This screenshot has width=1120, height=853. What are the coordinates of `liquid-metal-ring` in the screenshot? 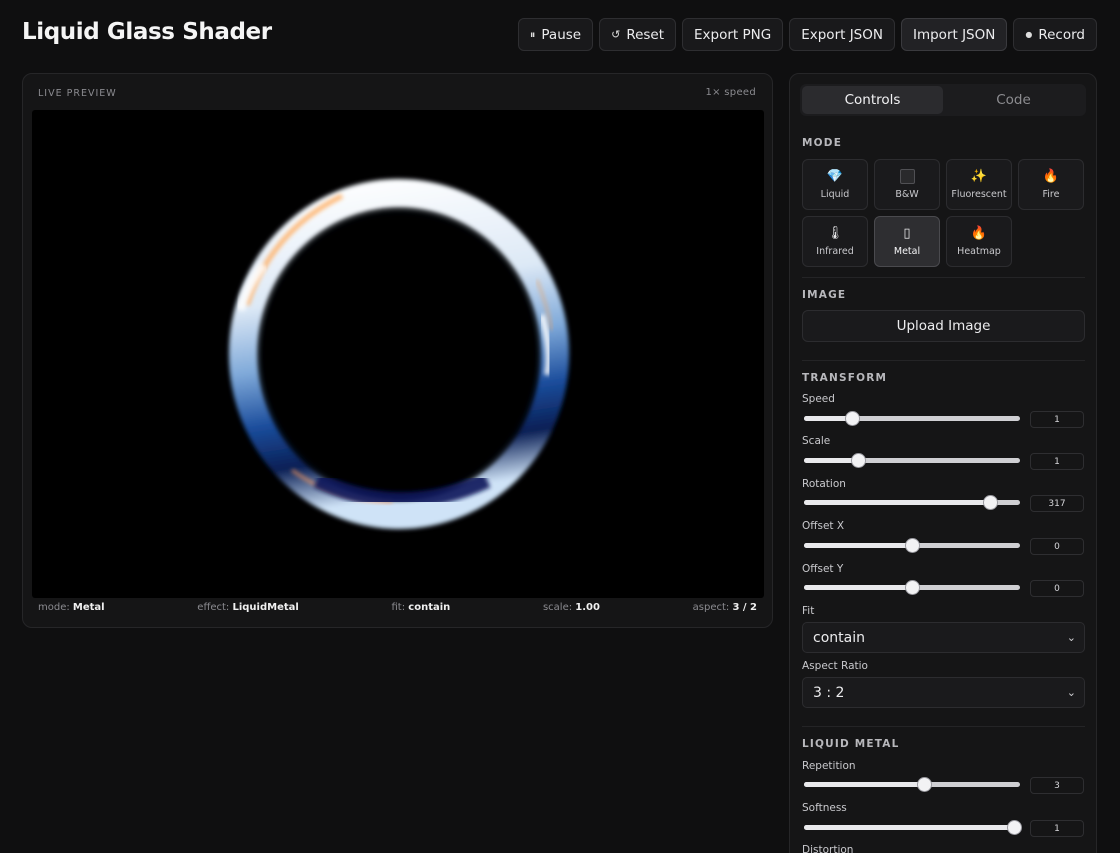 It's located at (399, 354).